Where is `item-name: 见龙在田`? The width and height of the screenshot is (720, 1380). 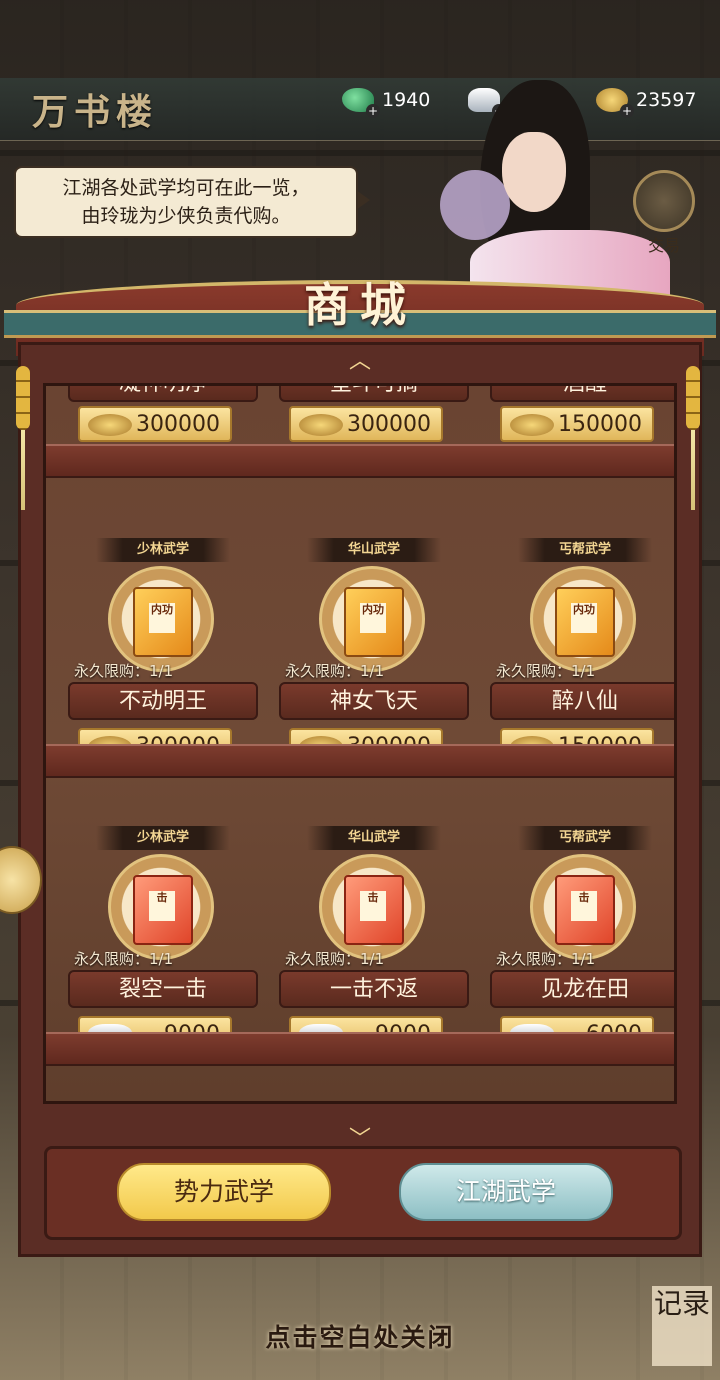 item-name: 见龙在田 is located at coordinates (582, 989).